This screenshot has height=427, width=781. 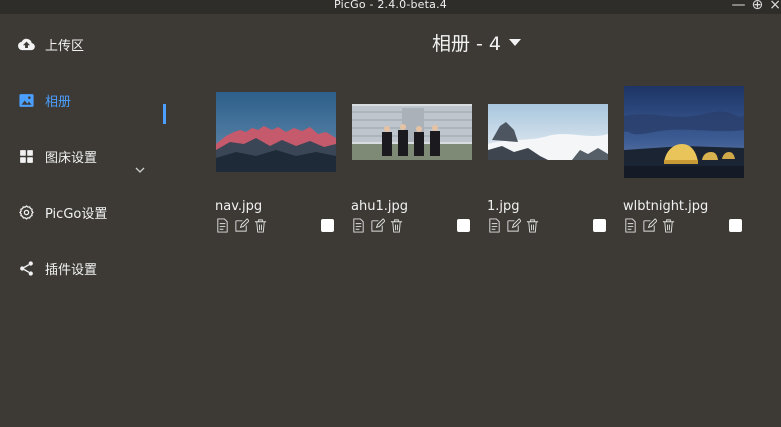 What do you see at coordinates (164, 114) in the screenshot?
I see `active-indicator` at bounding box center [164, 114].